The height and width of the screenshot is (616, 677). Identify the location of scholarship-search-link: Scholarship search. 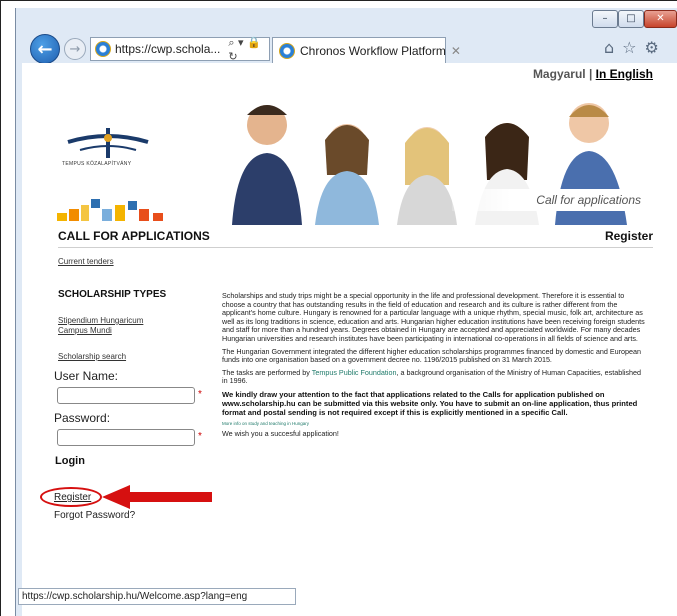
(92, 356).